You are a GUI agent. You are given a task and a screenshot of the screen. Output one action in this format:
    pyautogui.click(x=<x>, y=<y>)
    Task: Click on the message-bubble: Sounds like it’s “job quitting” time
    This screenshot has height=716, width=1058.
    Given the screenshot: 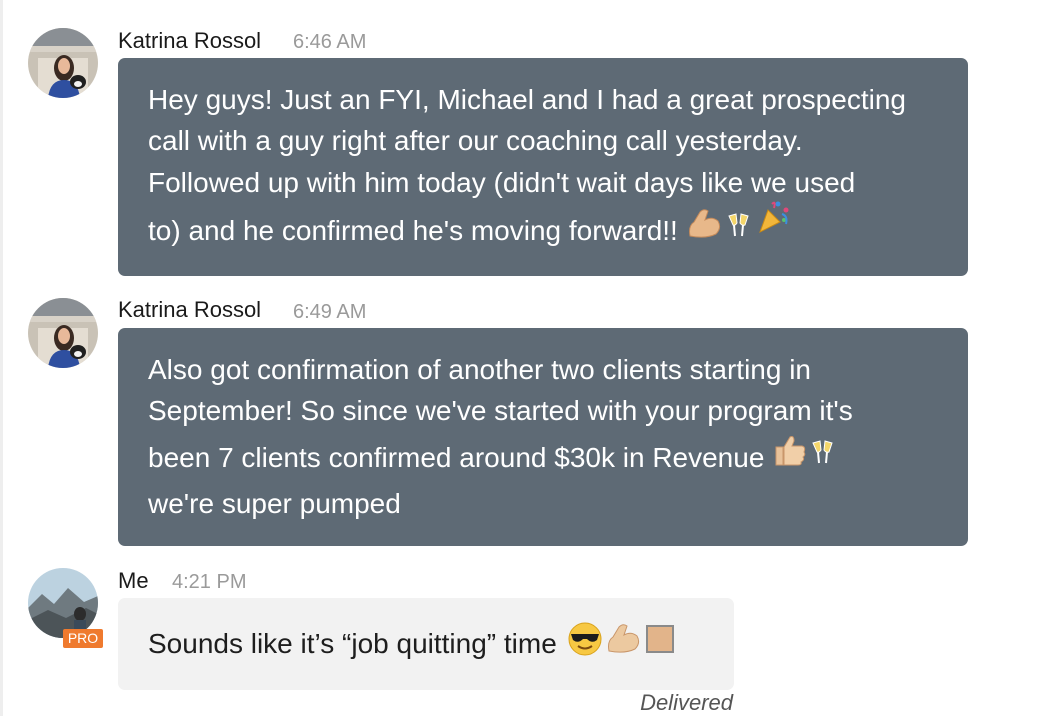 What is the action you would take?
    pyautogui.click(x=426, y=644)
    